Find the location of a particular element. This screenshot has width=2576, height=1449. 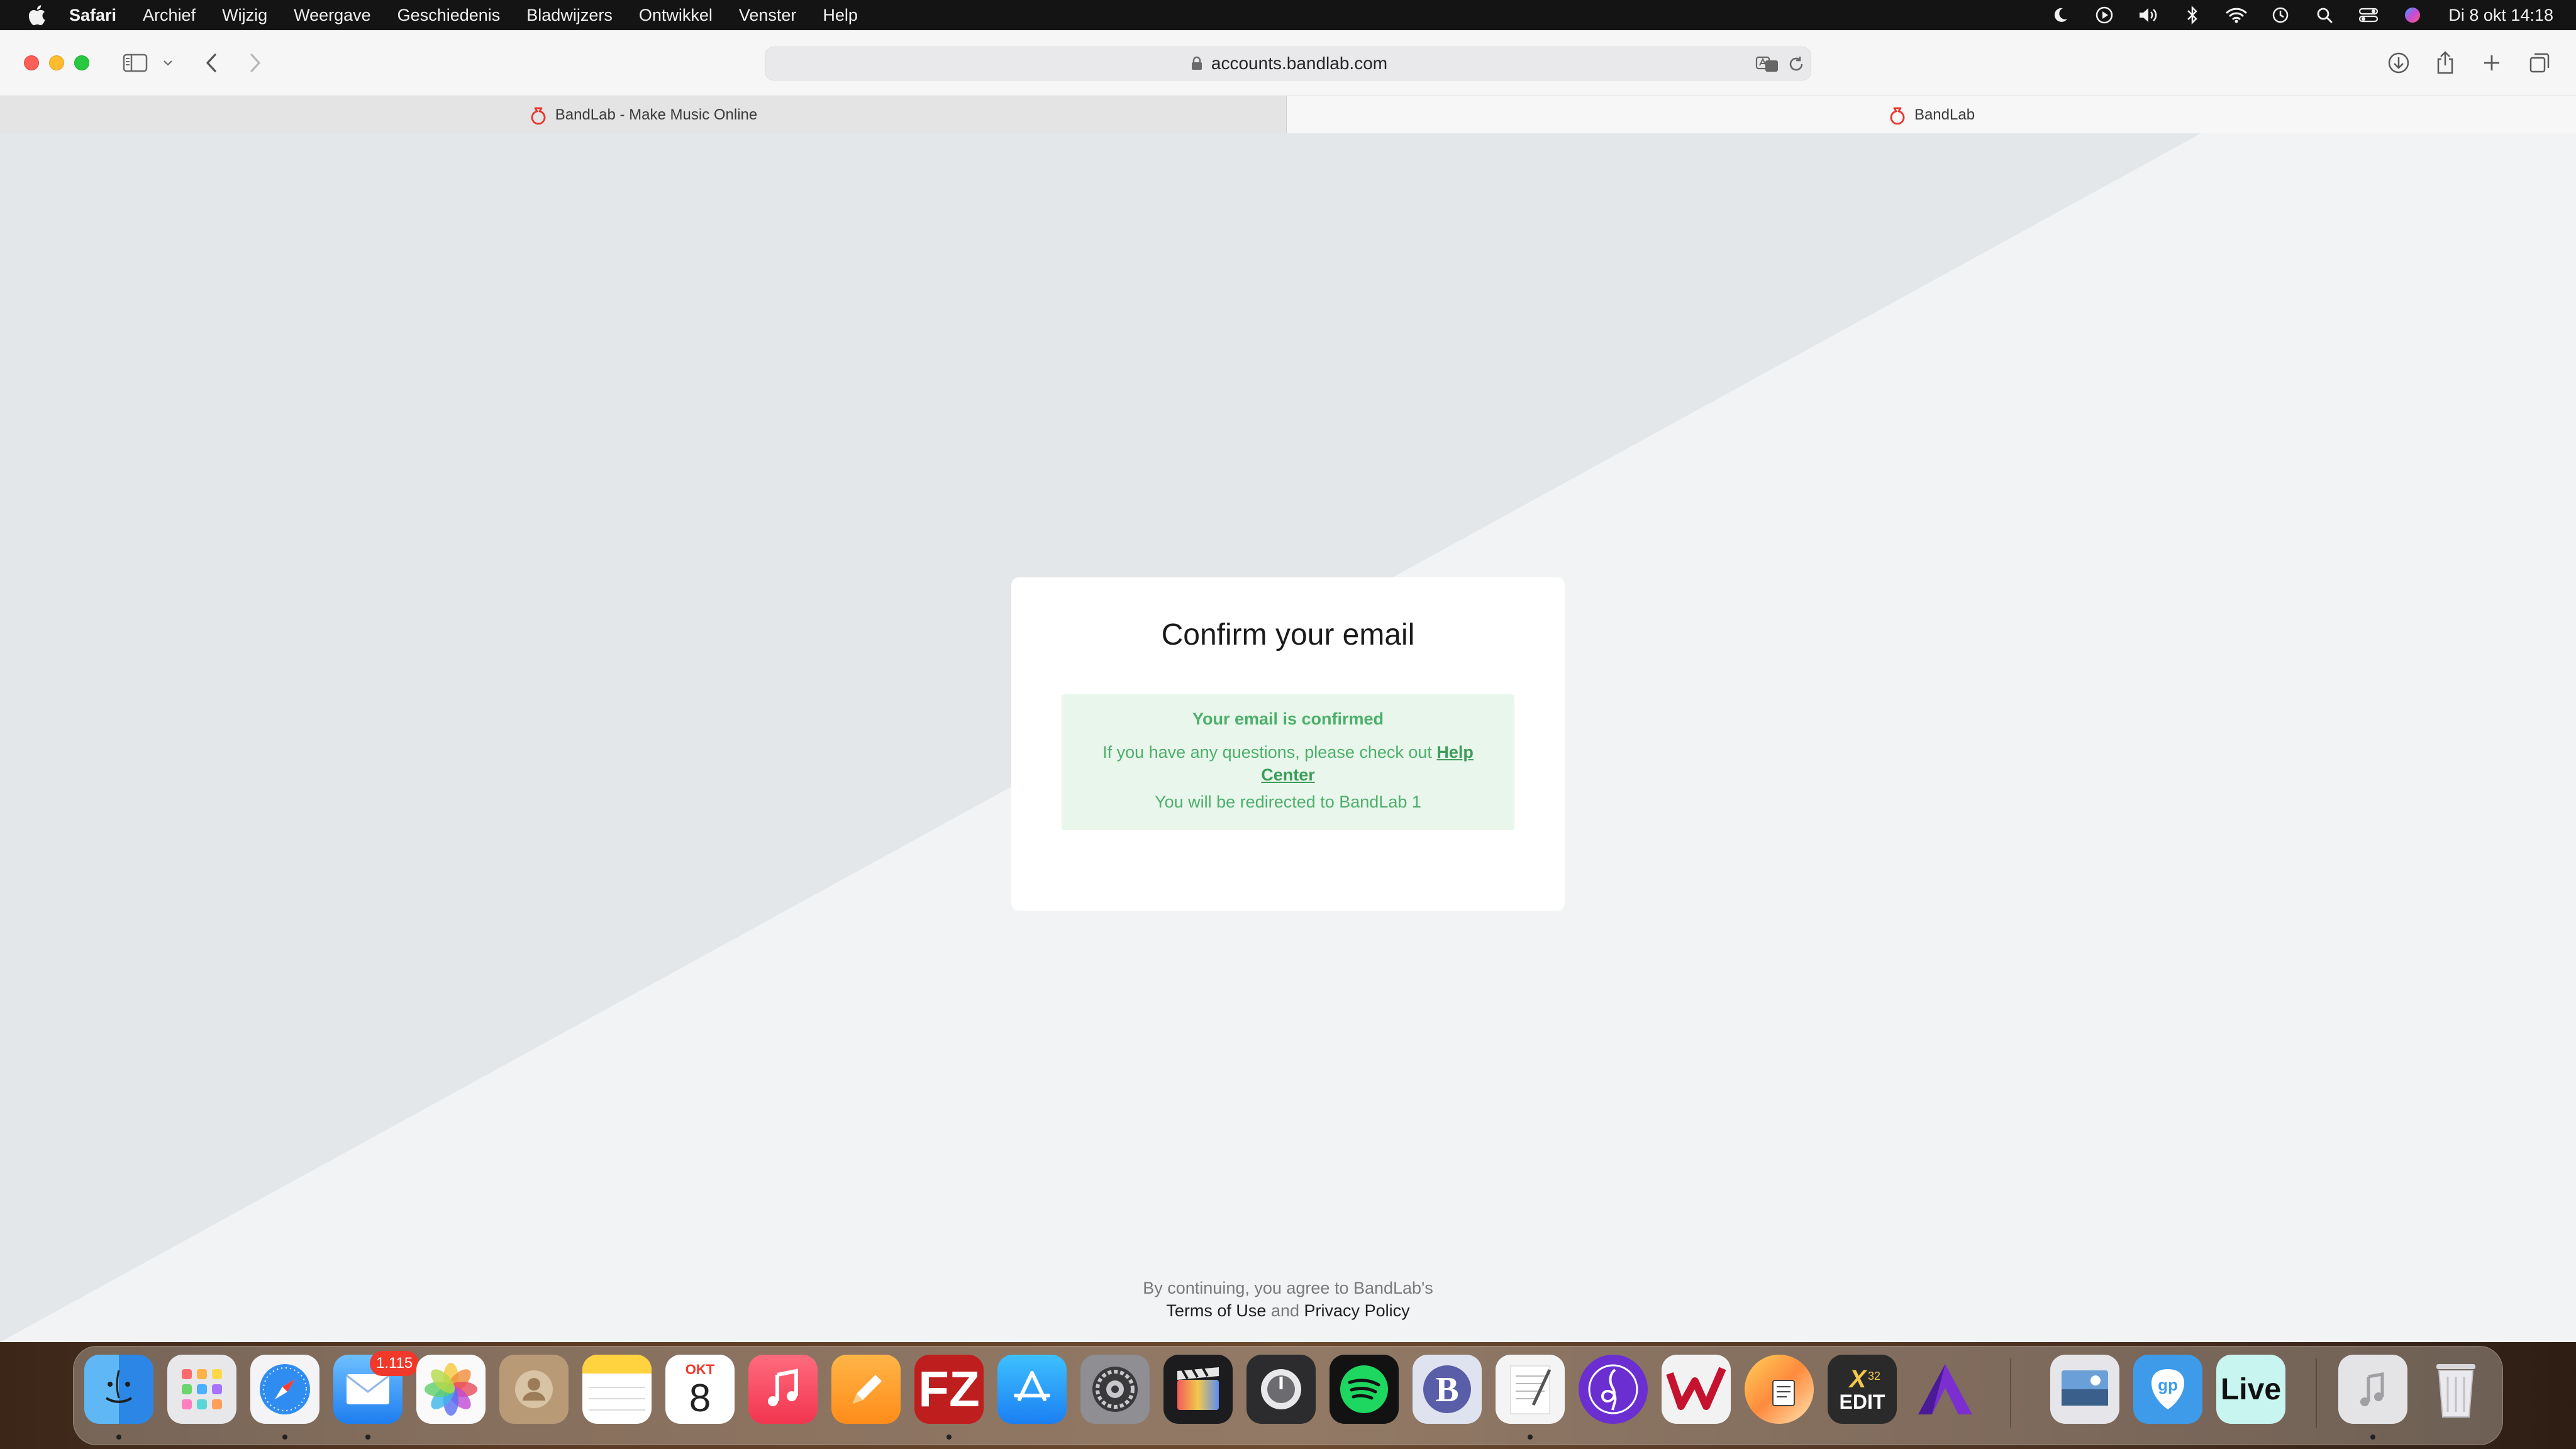

svg-text: FZ is located at coordinates (949, 1389).